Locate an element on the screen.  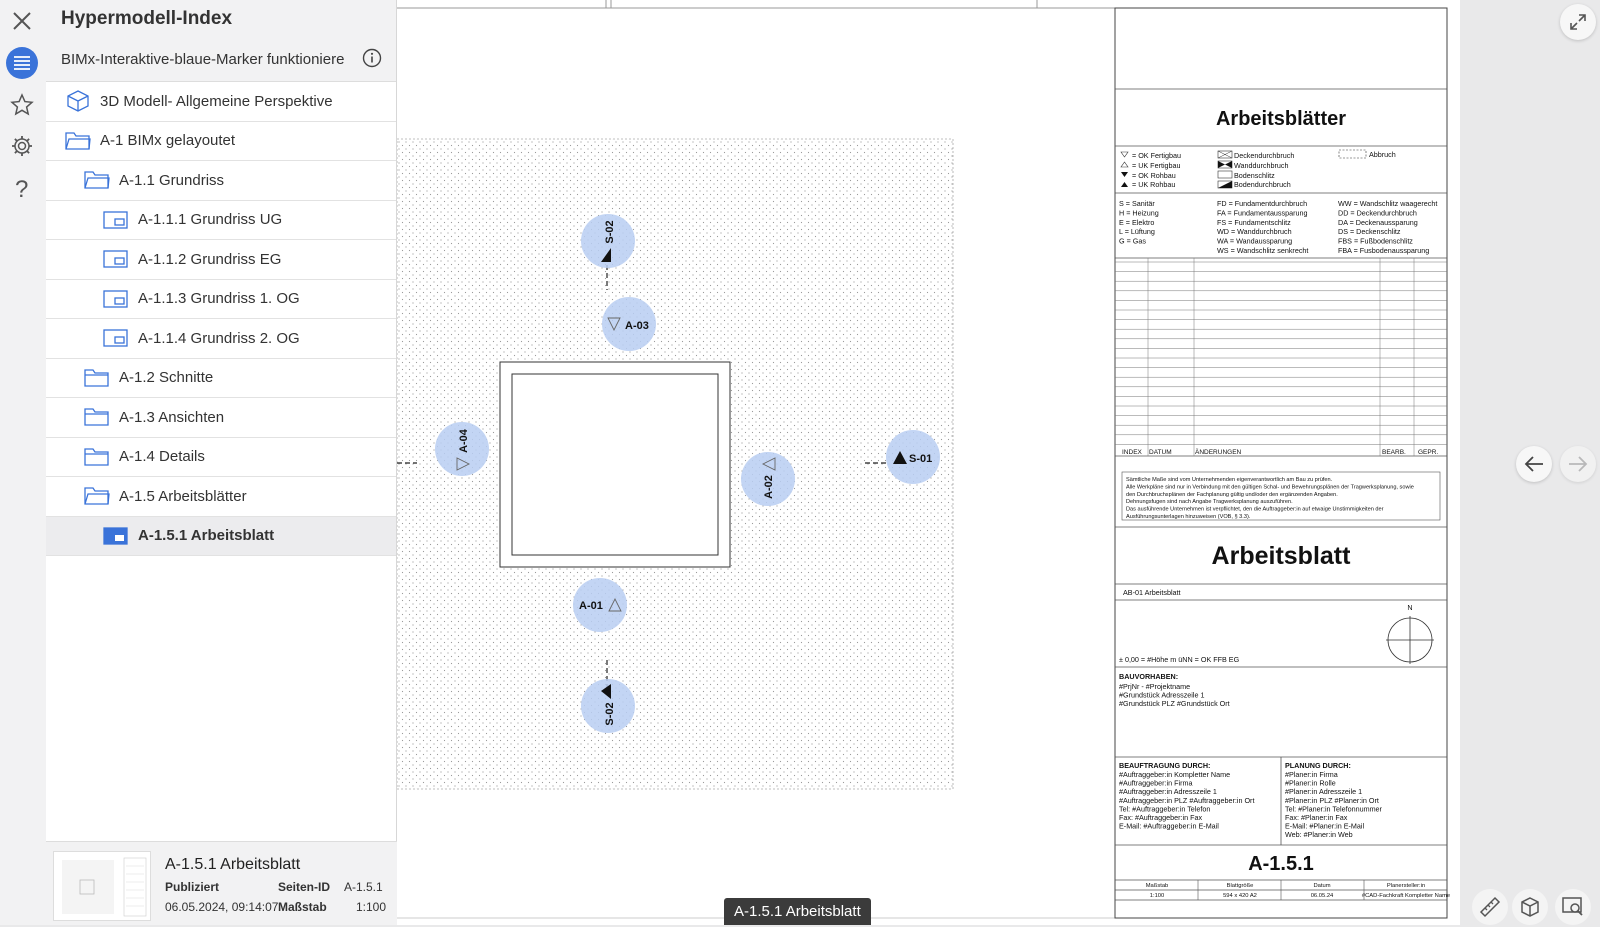
project-label: BAUVORHABEN: is located at coordinates (1148, 676).